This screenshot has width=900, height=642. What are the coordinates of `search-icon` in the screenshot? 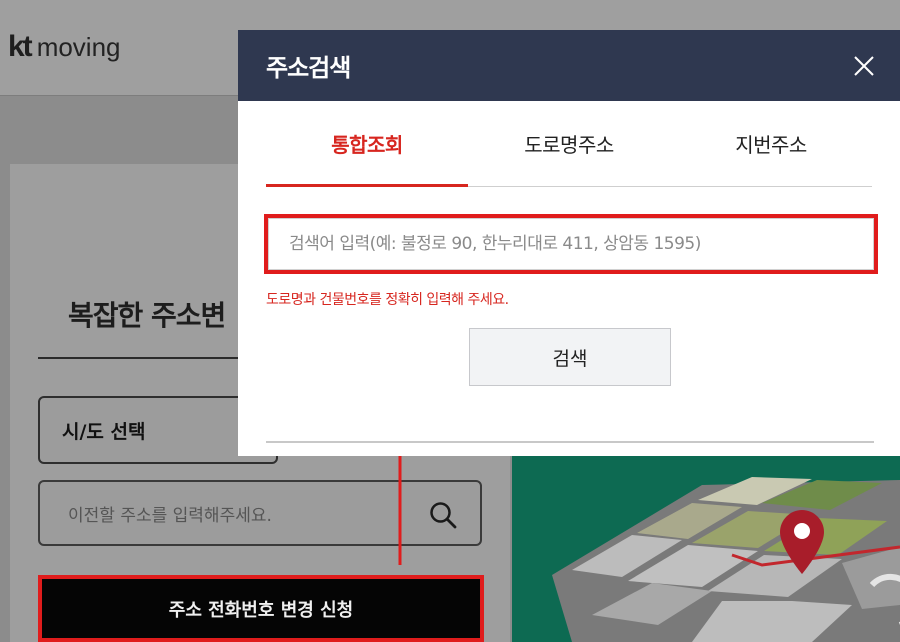 It's located at (443, 515).